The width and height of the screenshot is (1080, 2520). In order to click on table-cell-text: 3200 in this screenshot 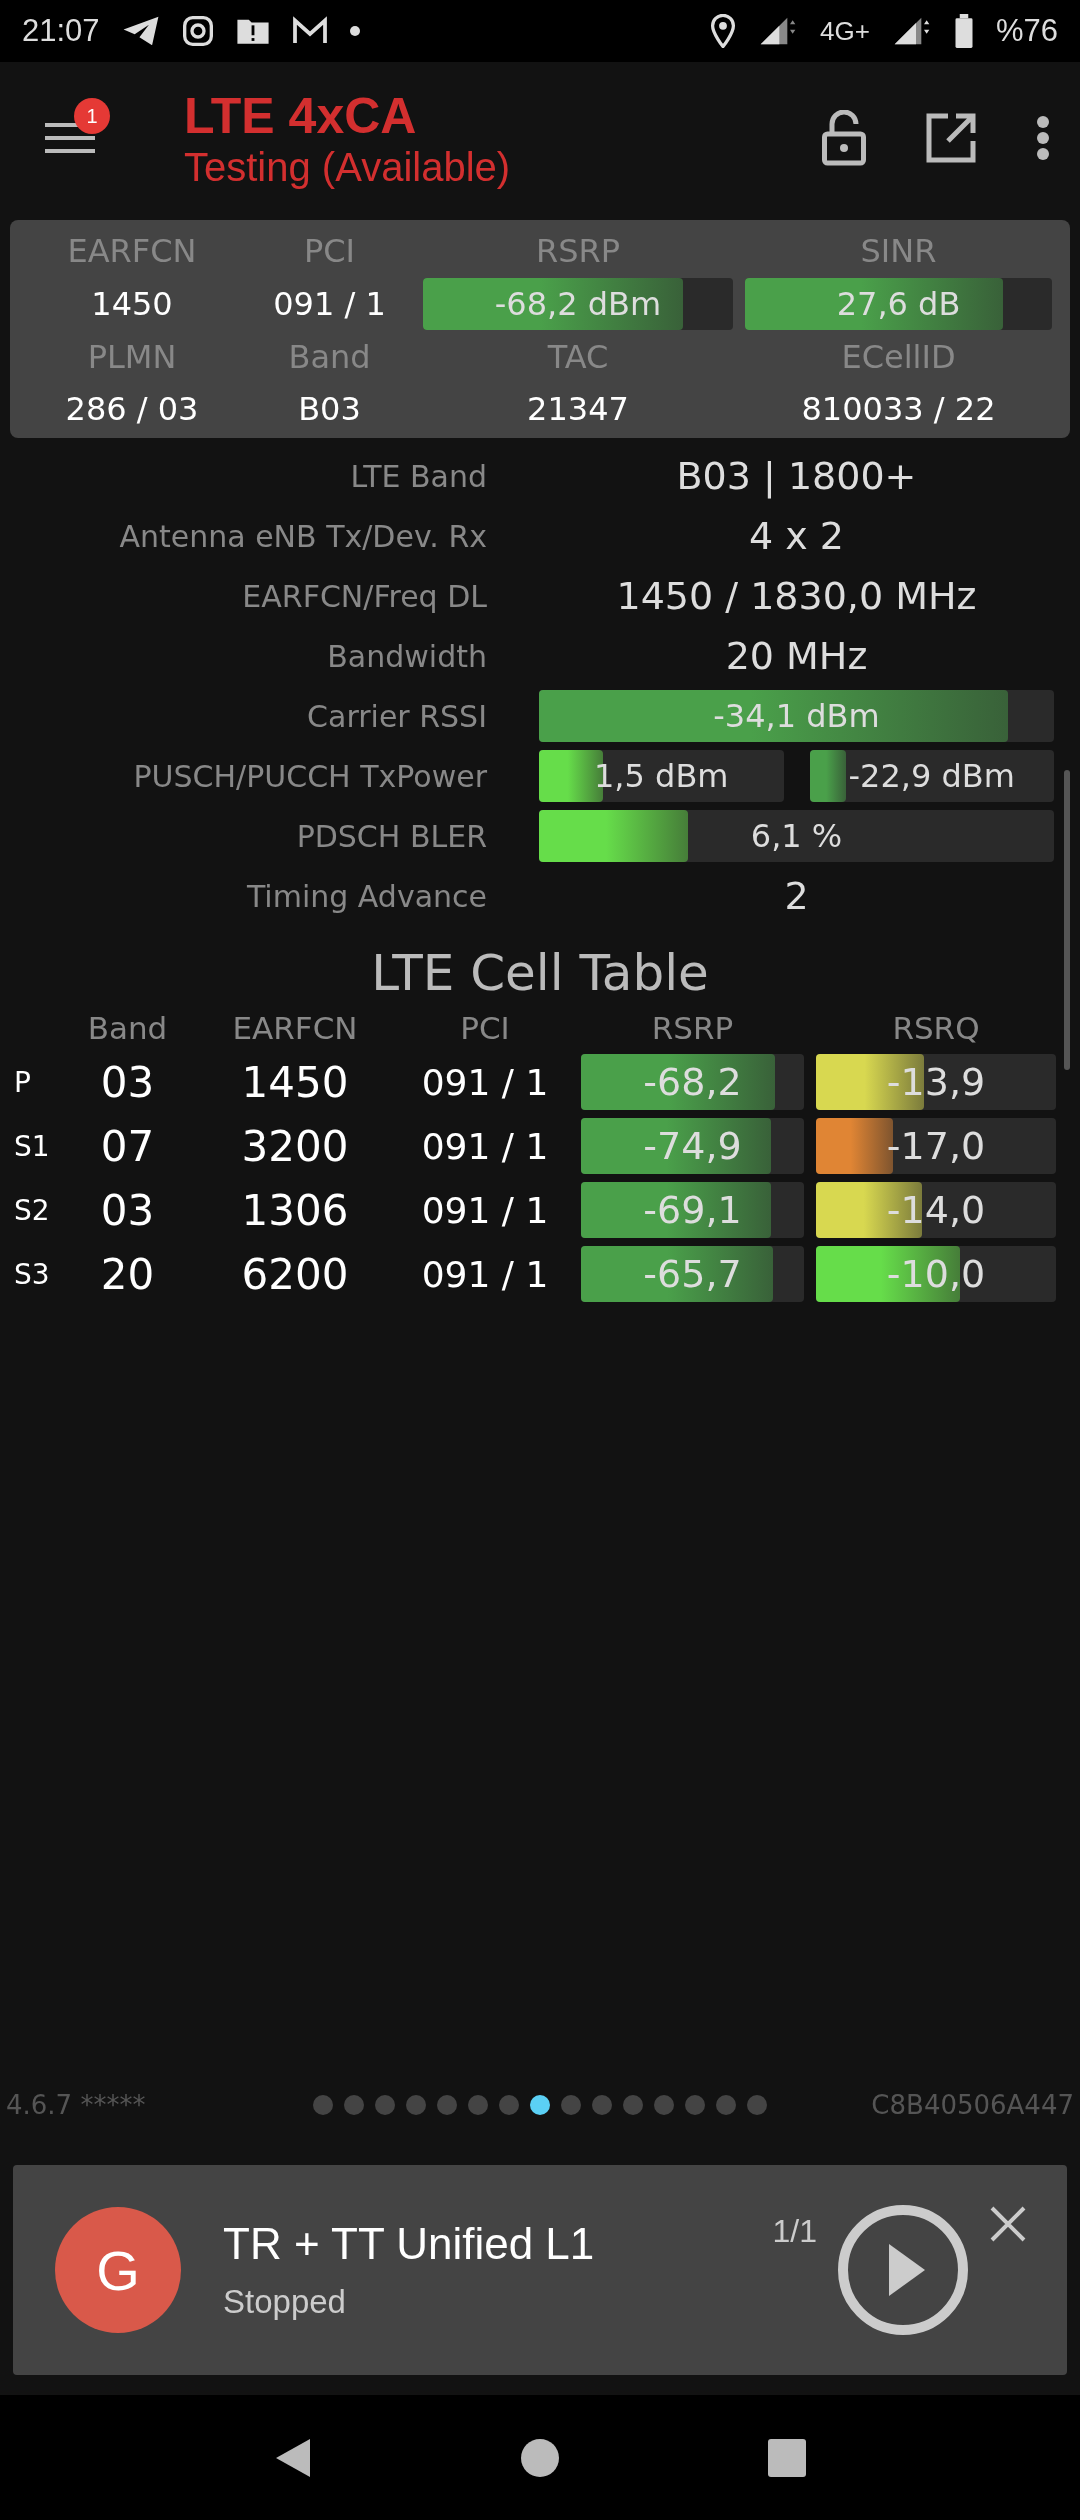, I will do `click(295, 1146)`.